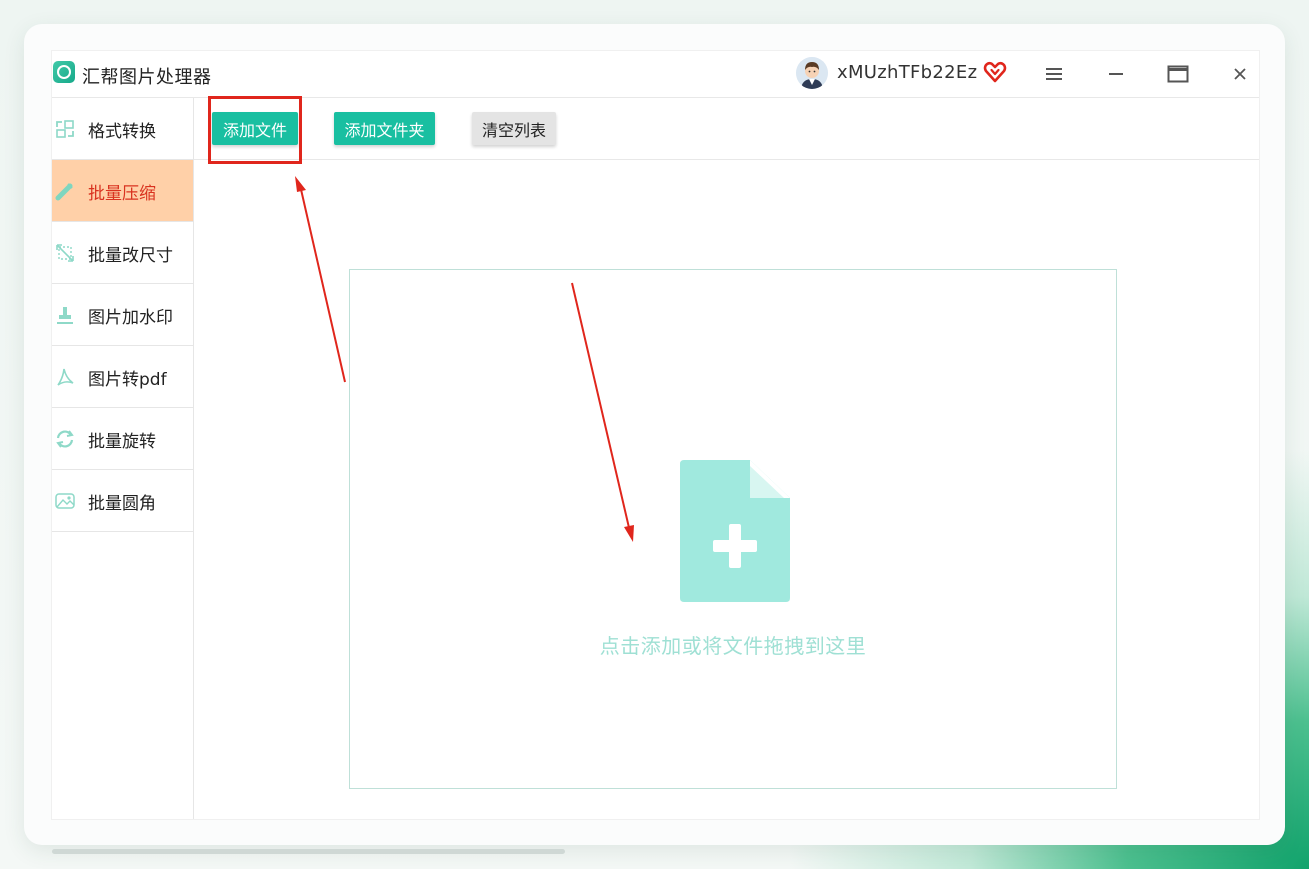 Image resolution: width=1309 pixels, height=869 pixels. I want to click on app-title: 汇帮图片处理器, so click(147, 77).